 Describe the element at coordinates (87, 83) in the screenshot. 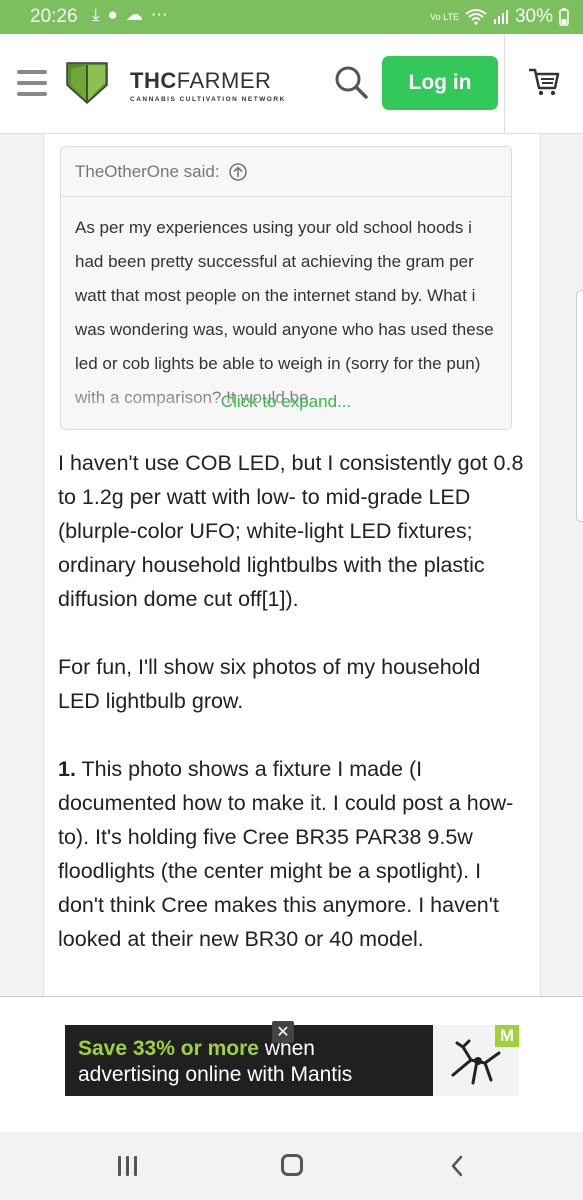

I see `logo-icon` at that location.